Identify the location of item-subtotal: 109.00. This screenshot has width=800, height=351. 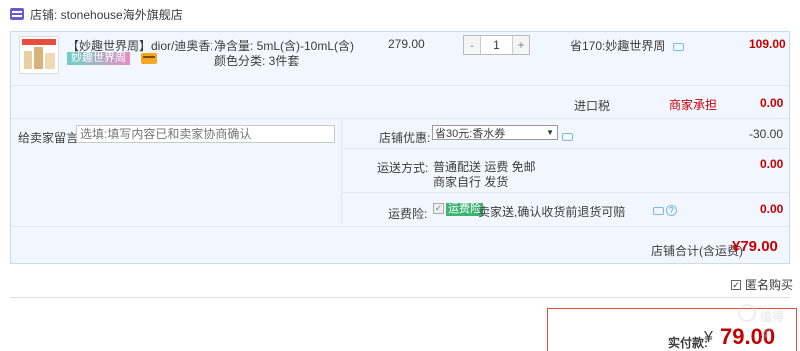
(767, 44).